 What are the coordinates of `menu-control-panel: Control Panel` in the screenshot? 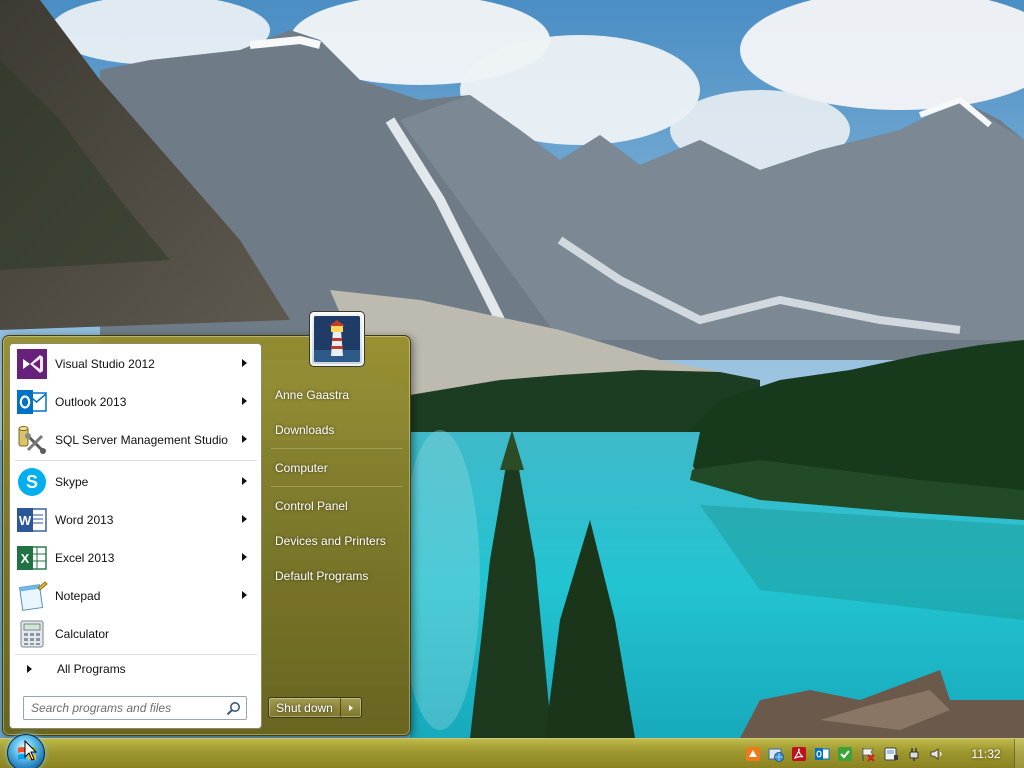 It's located at (337, 505).